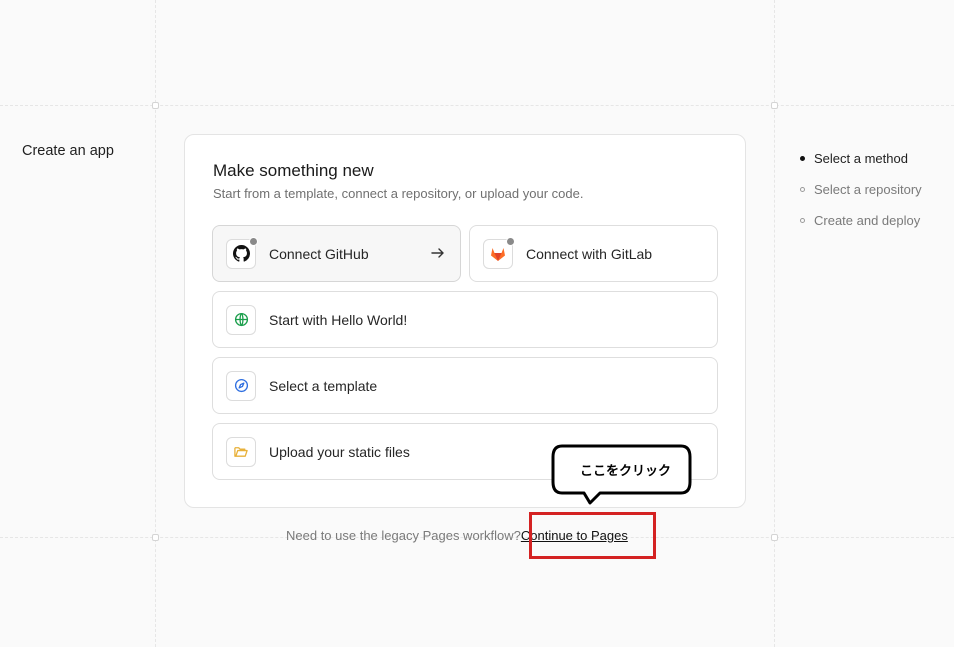 The height and width of the screenshot is (647, 954). Describe the element at coordinates (338, 319) in the screenshot. I see `option-label: Start with Hello World!` at that location.